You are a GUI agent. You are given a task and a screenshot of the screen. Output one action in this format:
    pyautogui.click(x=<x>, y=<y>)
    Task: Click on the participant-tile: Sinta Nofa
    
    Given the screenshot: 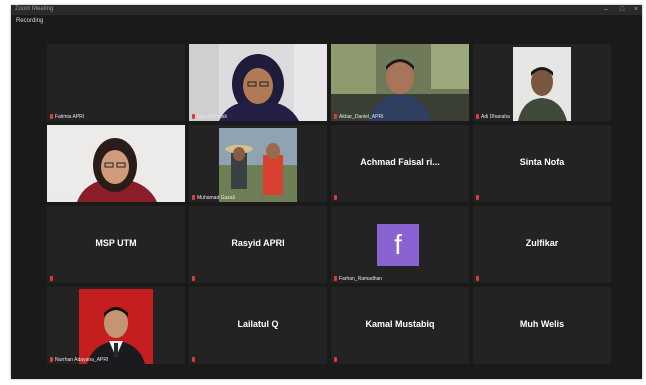 What is the action you would take?
    pyautogui.click(x=542, y=163)
    